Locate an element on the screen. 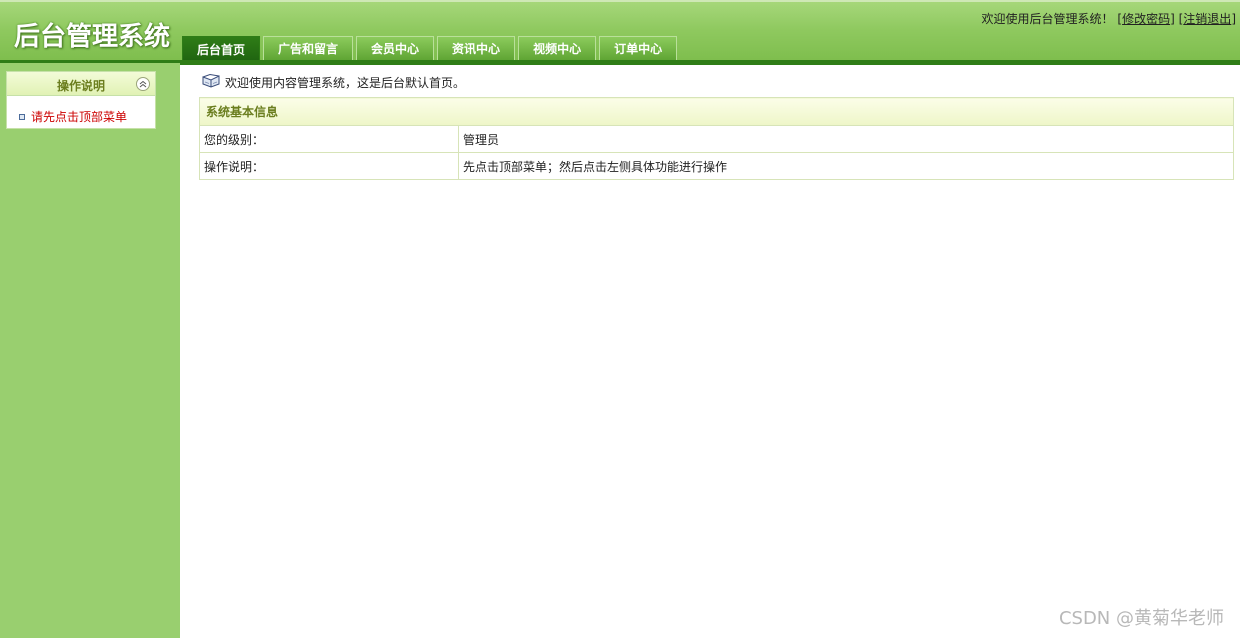 Image resolution: width=1240 pixels, height=638 pixels. app-logo-title: 后台管理系统 is located at coordinates (92, 37).